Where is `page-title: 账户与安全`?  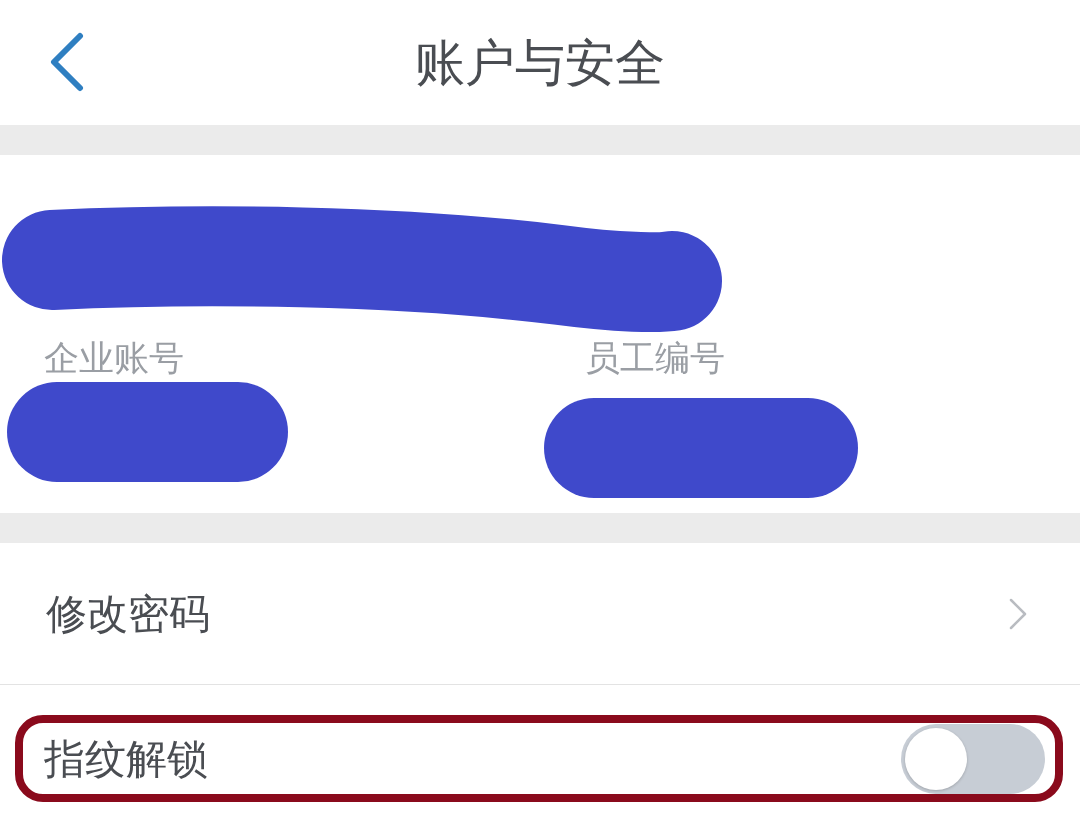
page-title: 账户与安全 is located at coordinates (540, 62).